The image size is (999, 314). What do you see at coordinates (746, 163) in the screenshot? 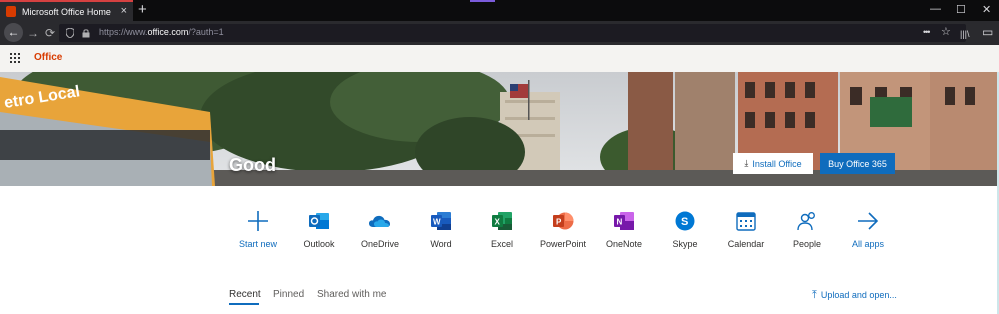
I see `download-icon: ⤓` at bounding box center [746, 163].